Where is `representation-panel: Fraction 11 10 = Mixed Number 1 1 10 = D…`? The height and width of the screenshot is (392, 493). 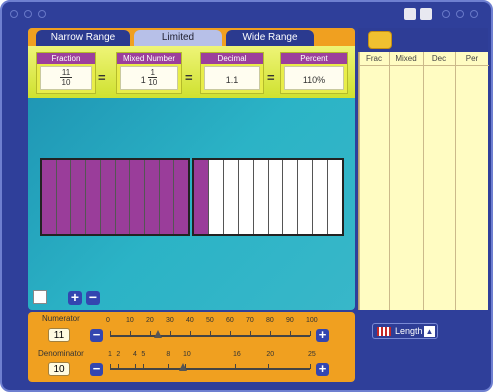 representation-panel: Fraction 11 10 = Mixed Number 1 1 10 = D… is located at coordinates (191, 72).